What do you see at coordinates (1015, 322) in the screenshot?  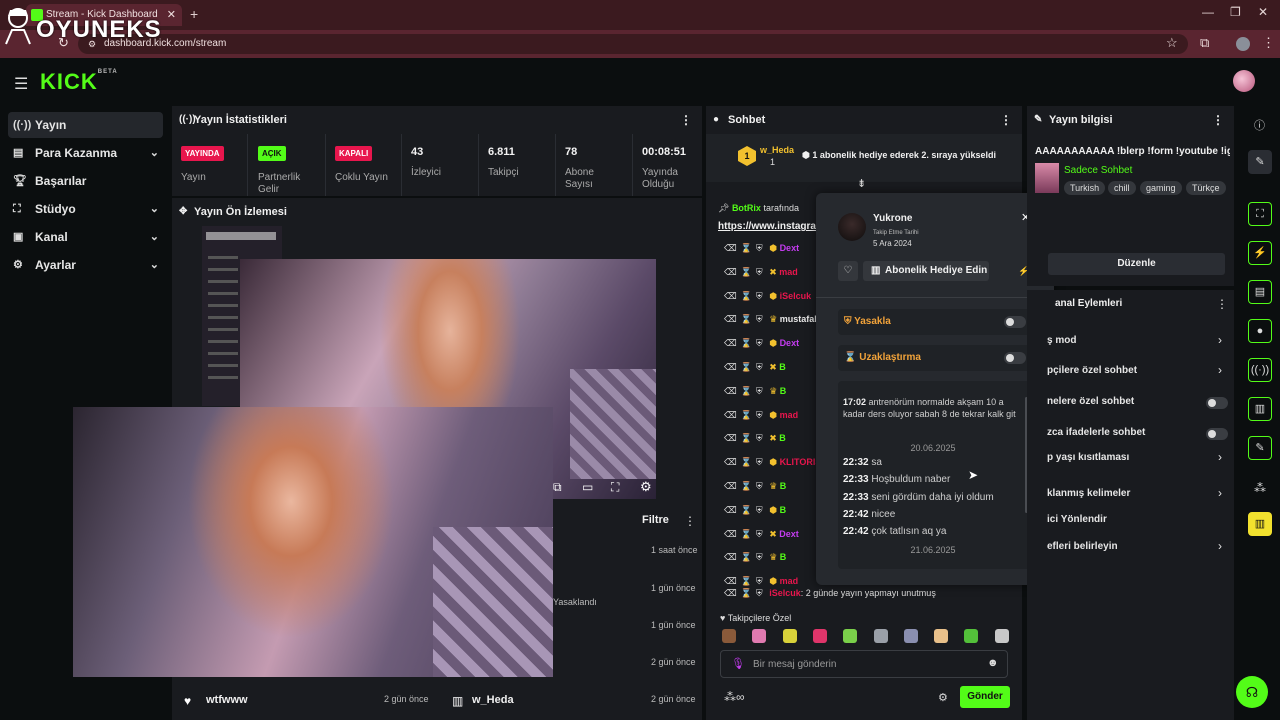 I see `ban-toggle` at bounding box center [1015, 322].